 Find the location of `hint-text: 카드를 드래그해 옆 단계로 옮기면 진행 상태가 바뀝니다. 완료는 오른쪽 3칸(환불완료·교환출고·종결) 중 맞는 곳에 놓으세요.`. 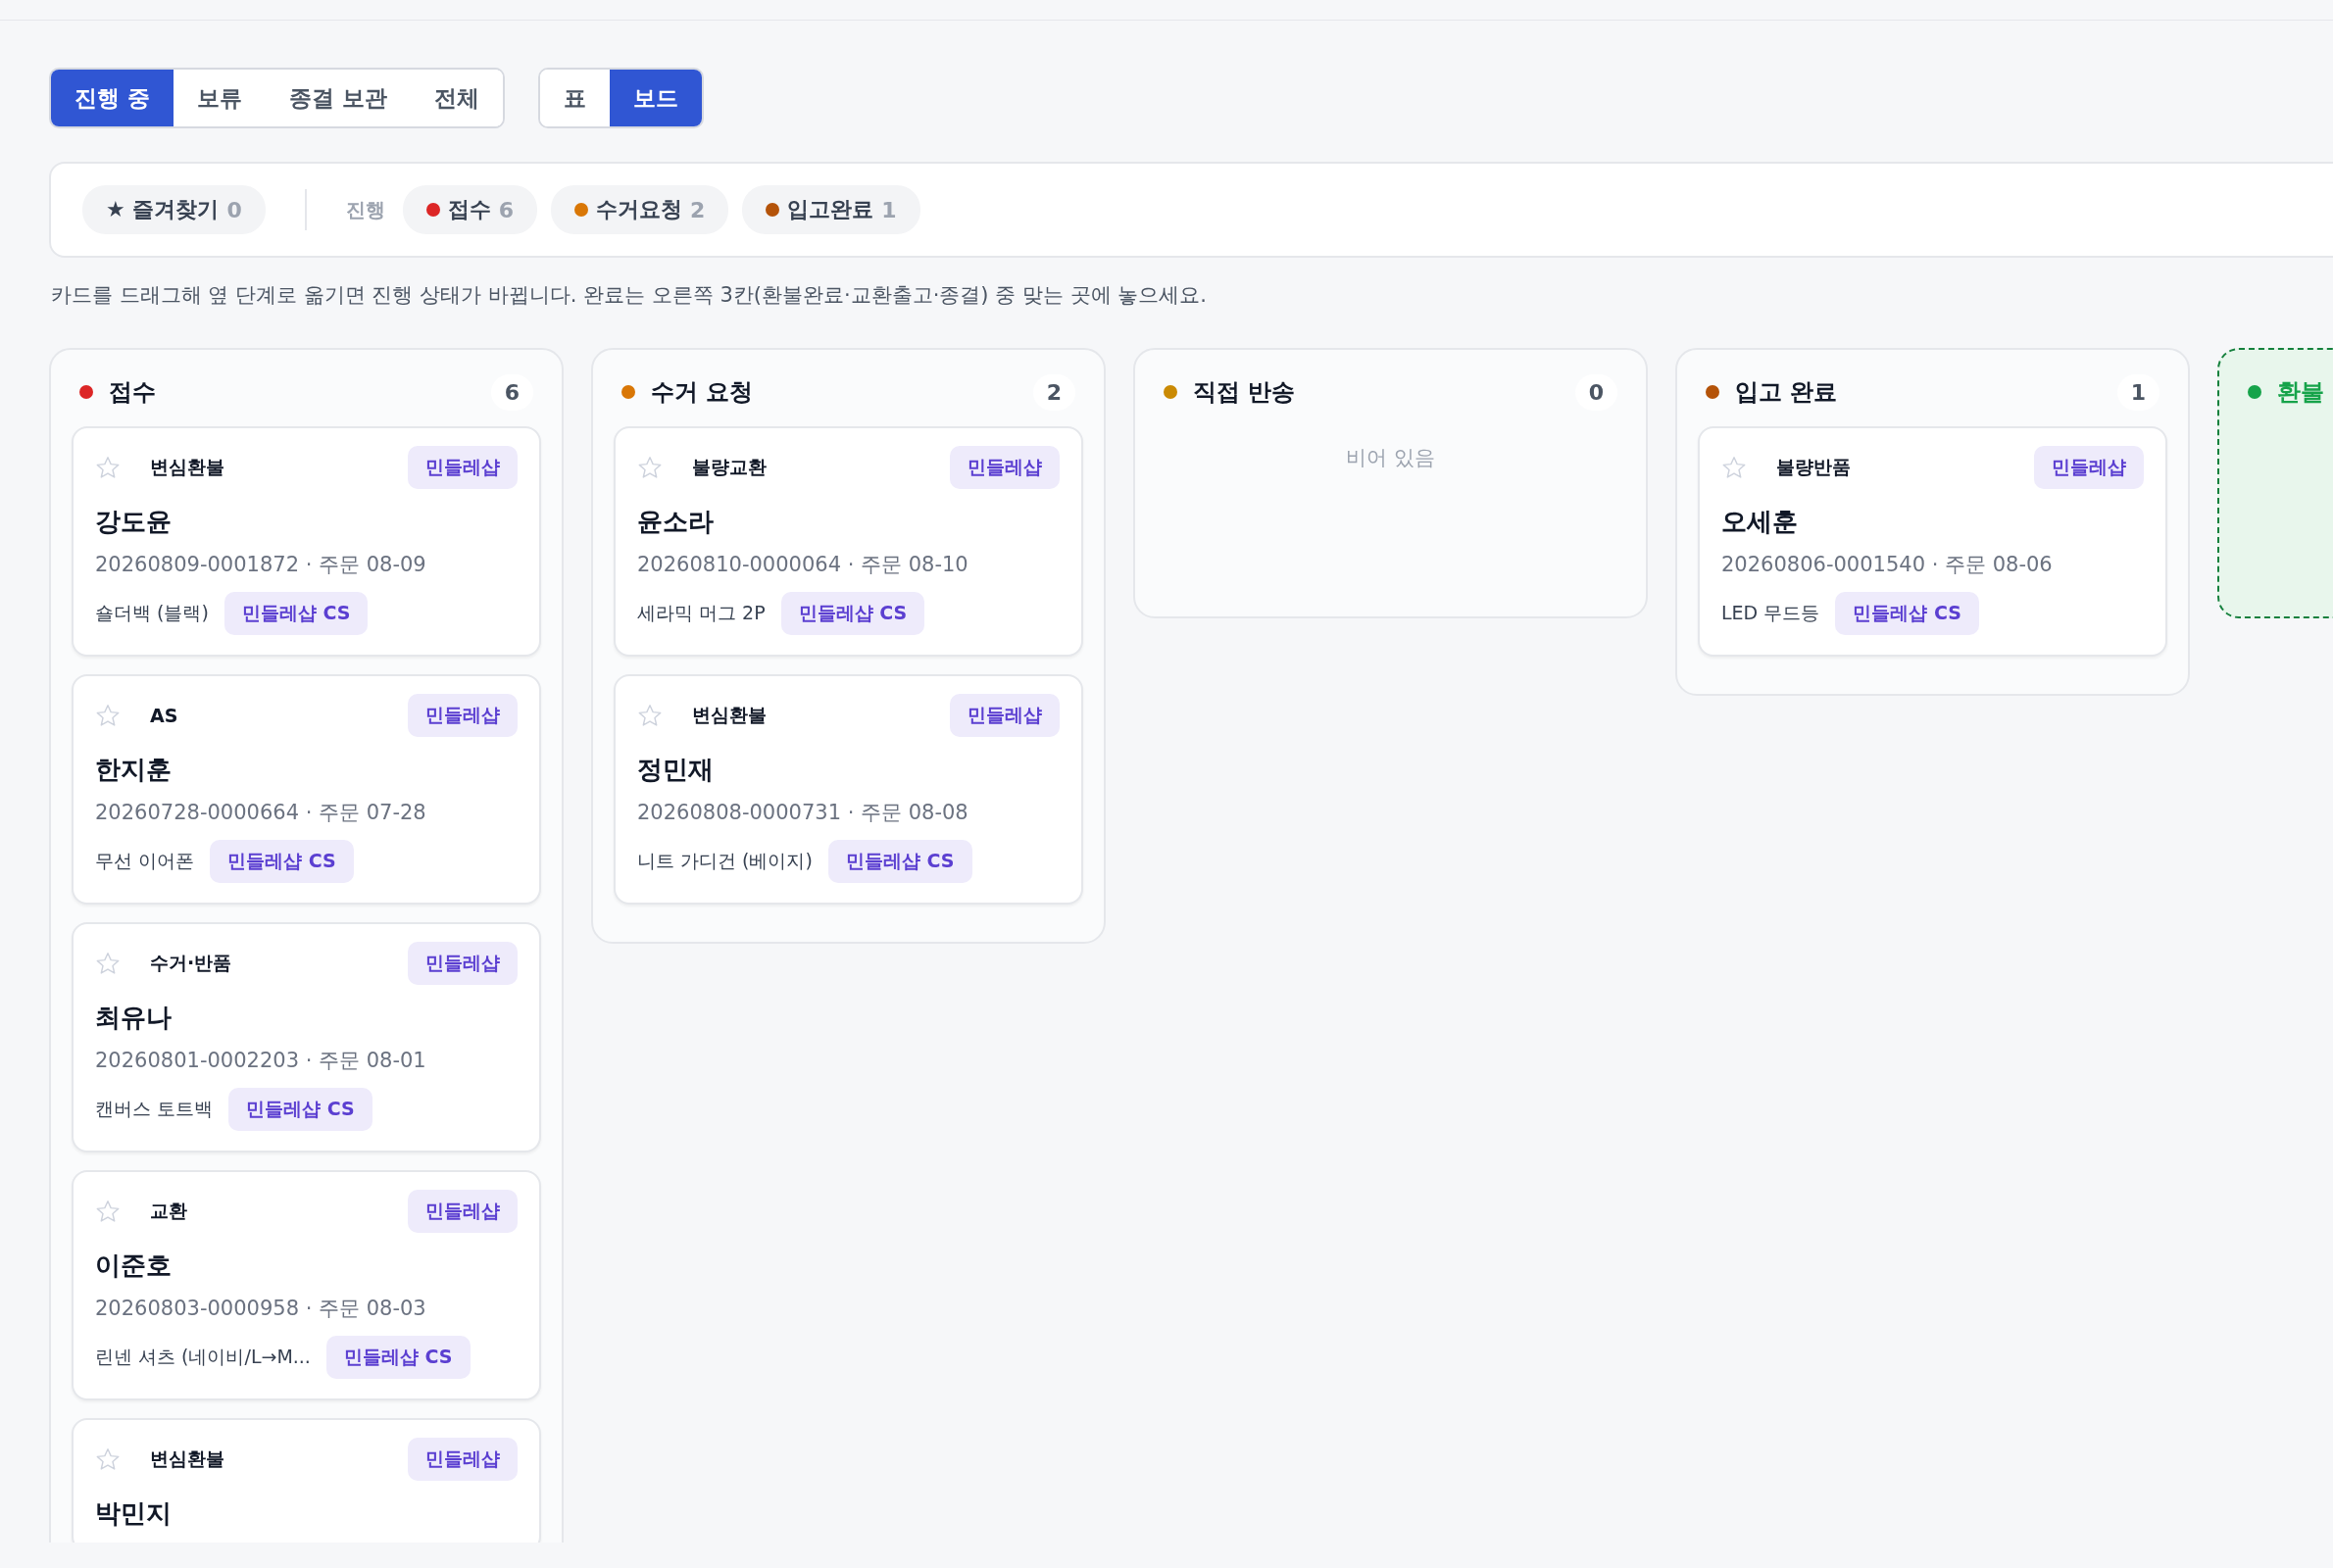

hint-text: 카드를 드래그해 옆 단계로 옮기면 진행 상태가 바뀝니다. 완료는 오른쪽 3칸(환불완료·교환출고·종결) 중 맞는 곳에 놓으세요. is located at coordinates (629, 295).